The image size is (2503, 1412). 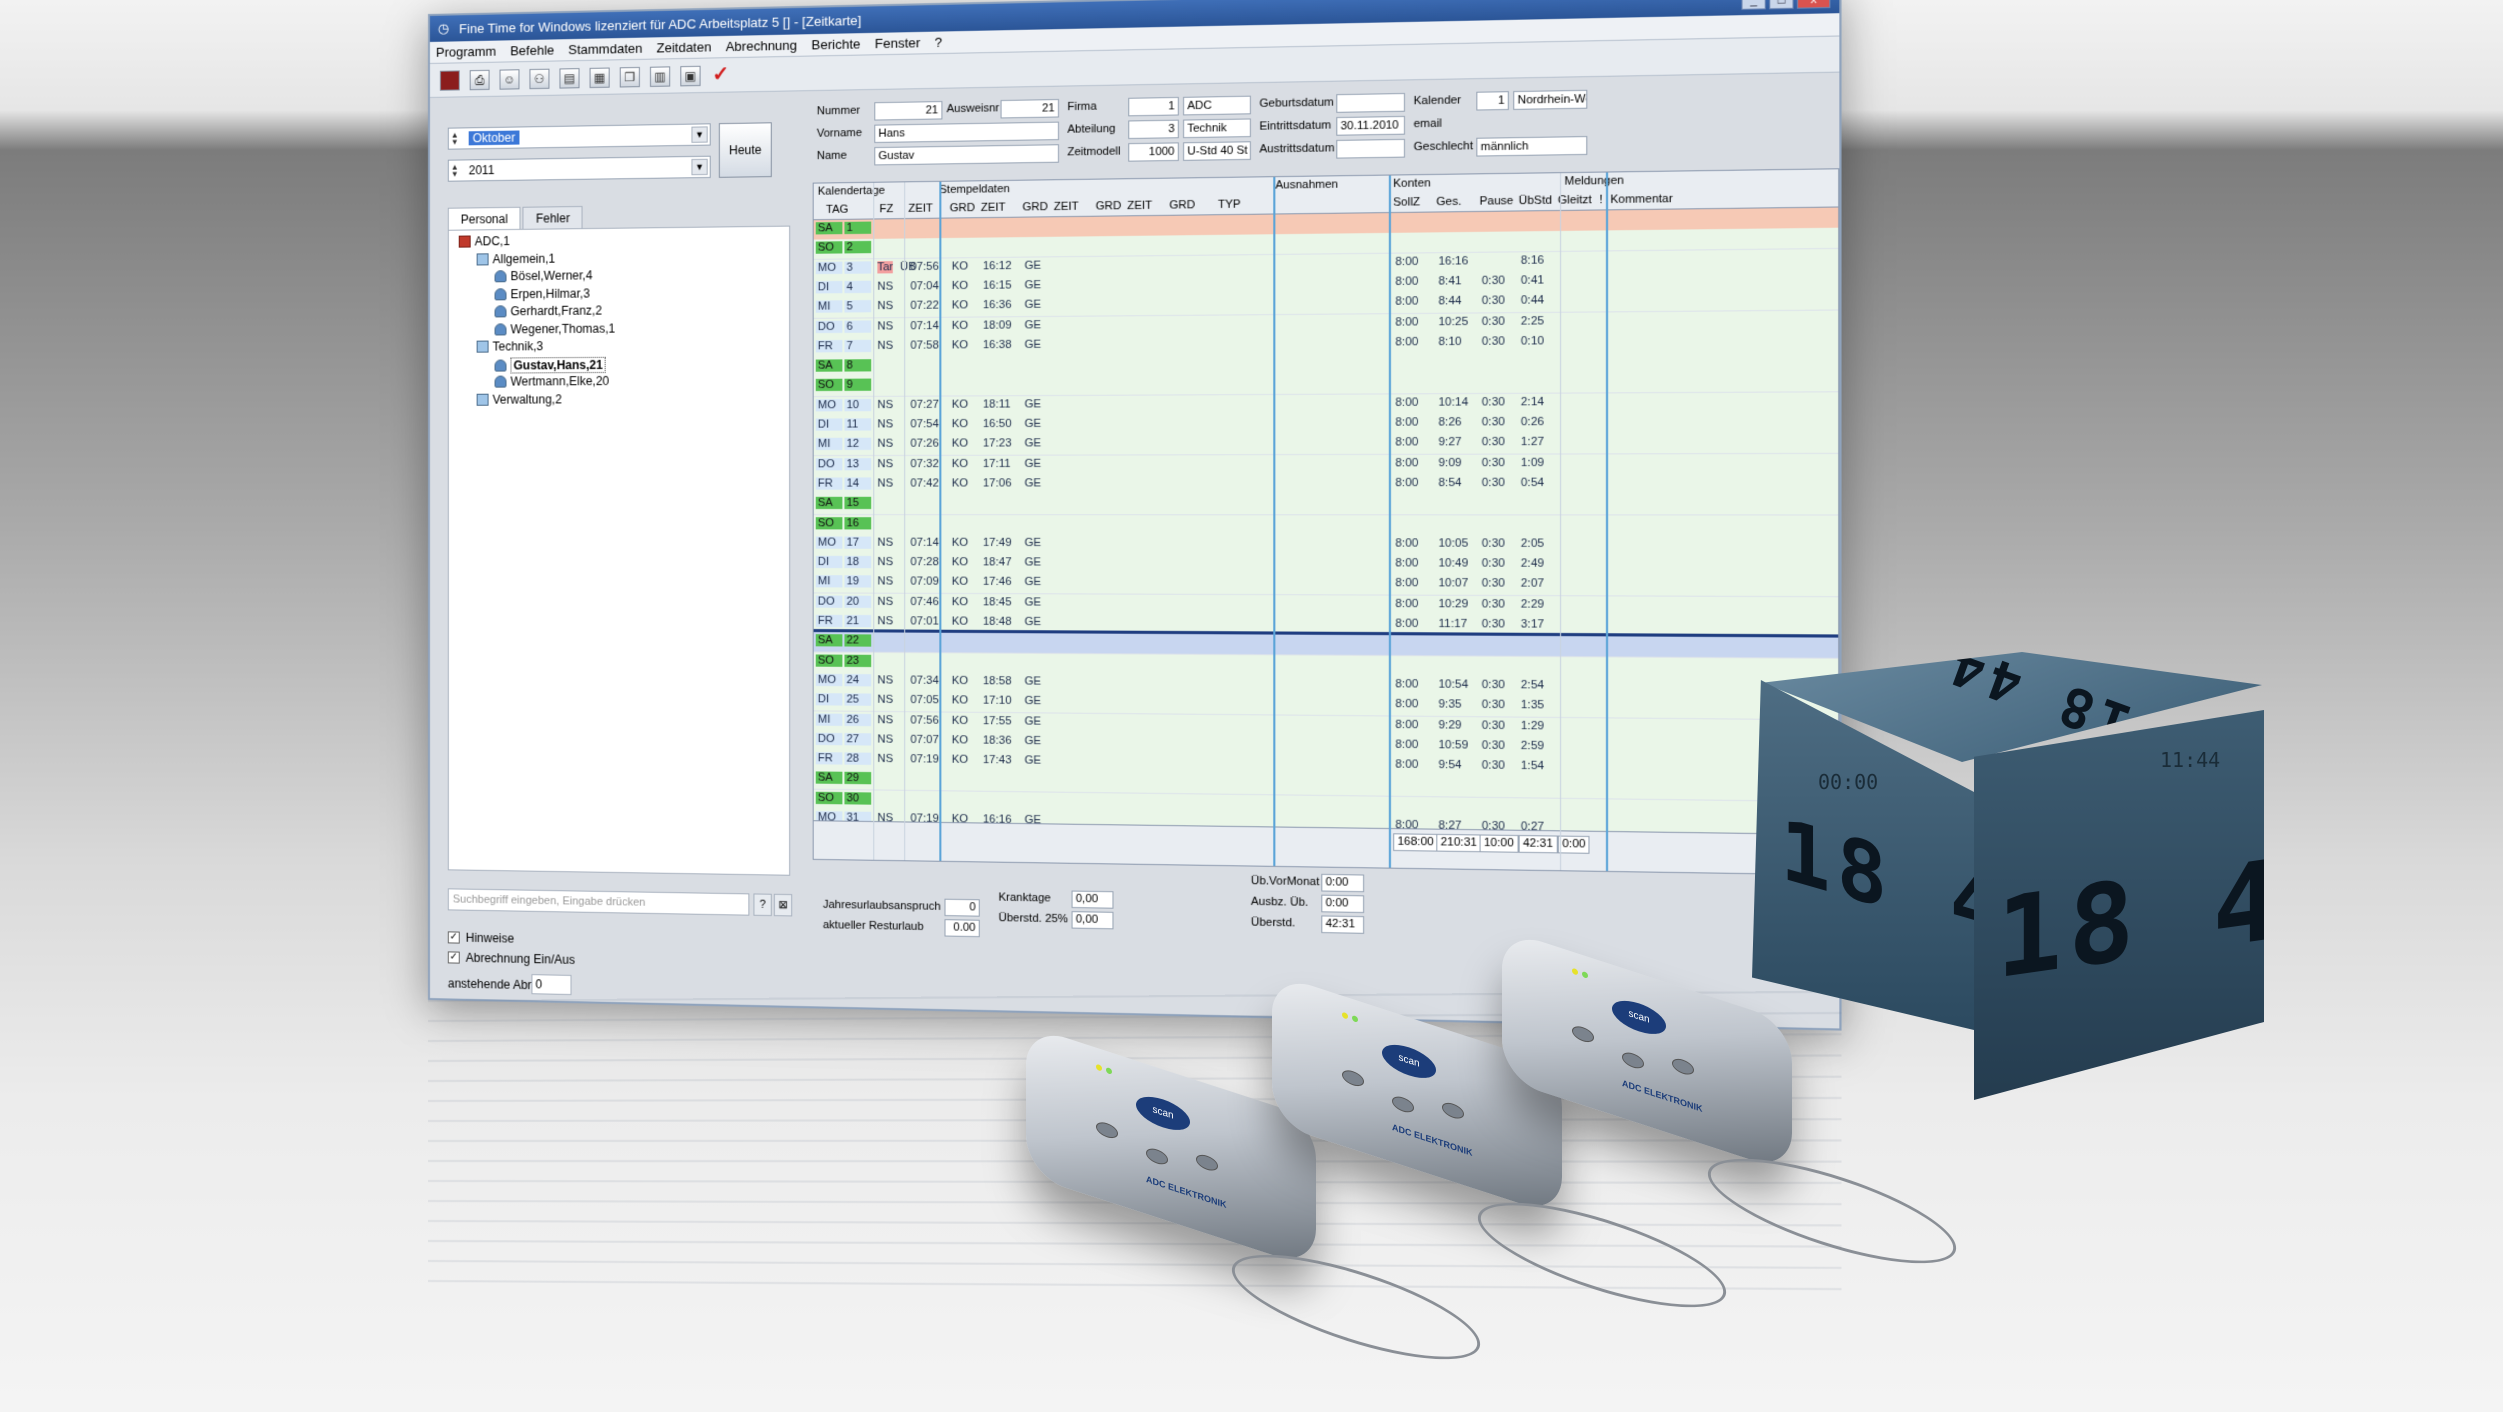 What do you see at coordinates (605, 49) in the screenshot?
I see `menu-stammdaten: Stammdaten` at bounding box center [605, 49].